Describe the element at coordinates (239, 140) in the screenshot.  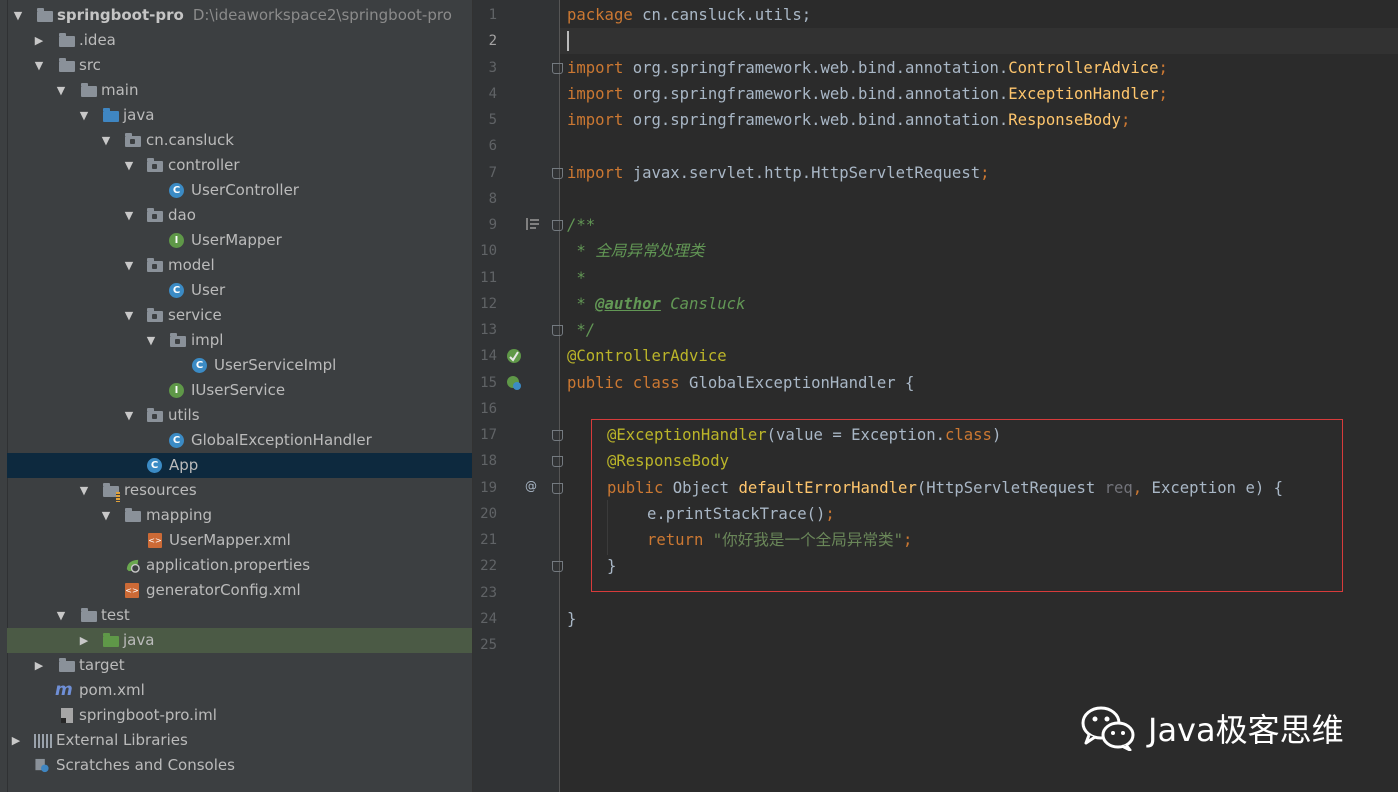
I see `tree-item-cn-cansluck: ▼ cn.cansluck` at that location.